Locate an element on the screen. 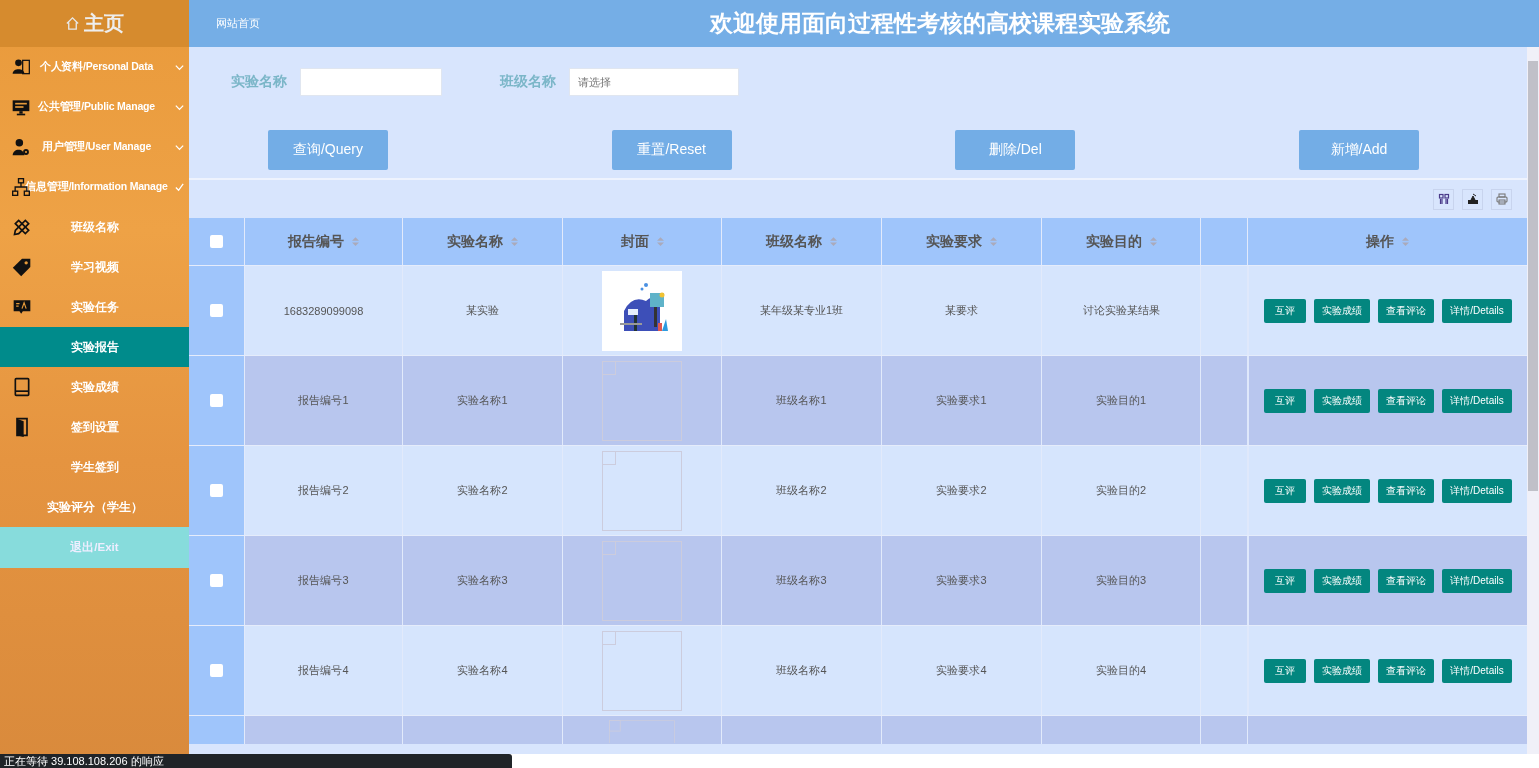 The image size is (1539, 768). menu-item: 实验任务 is located at coordinates (94, 307).